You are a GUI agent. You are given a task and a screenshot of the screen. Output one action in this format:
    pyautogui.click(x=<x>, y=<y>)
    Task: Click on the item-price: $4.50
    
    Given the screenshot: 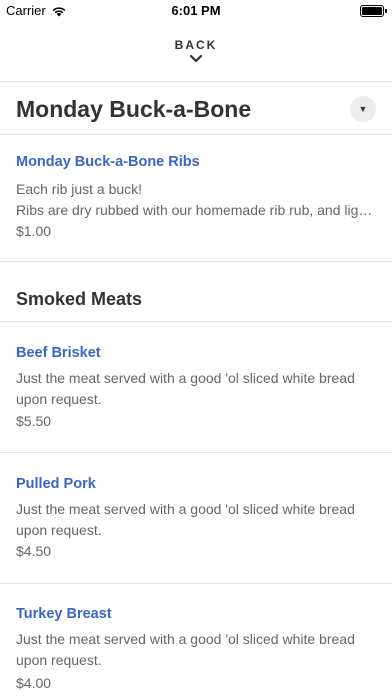 What is the action you would take?
    pyautogui.click(x=34, y=551)
    